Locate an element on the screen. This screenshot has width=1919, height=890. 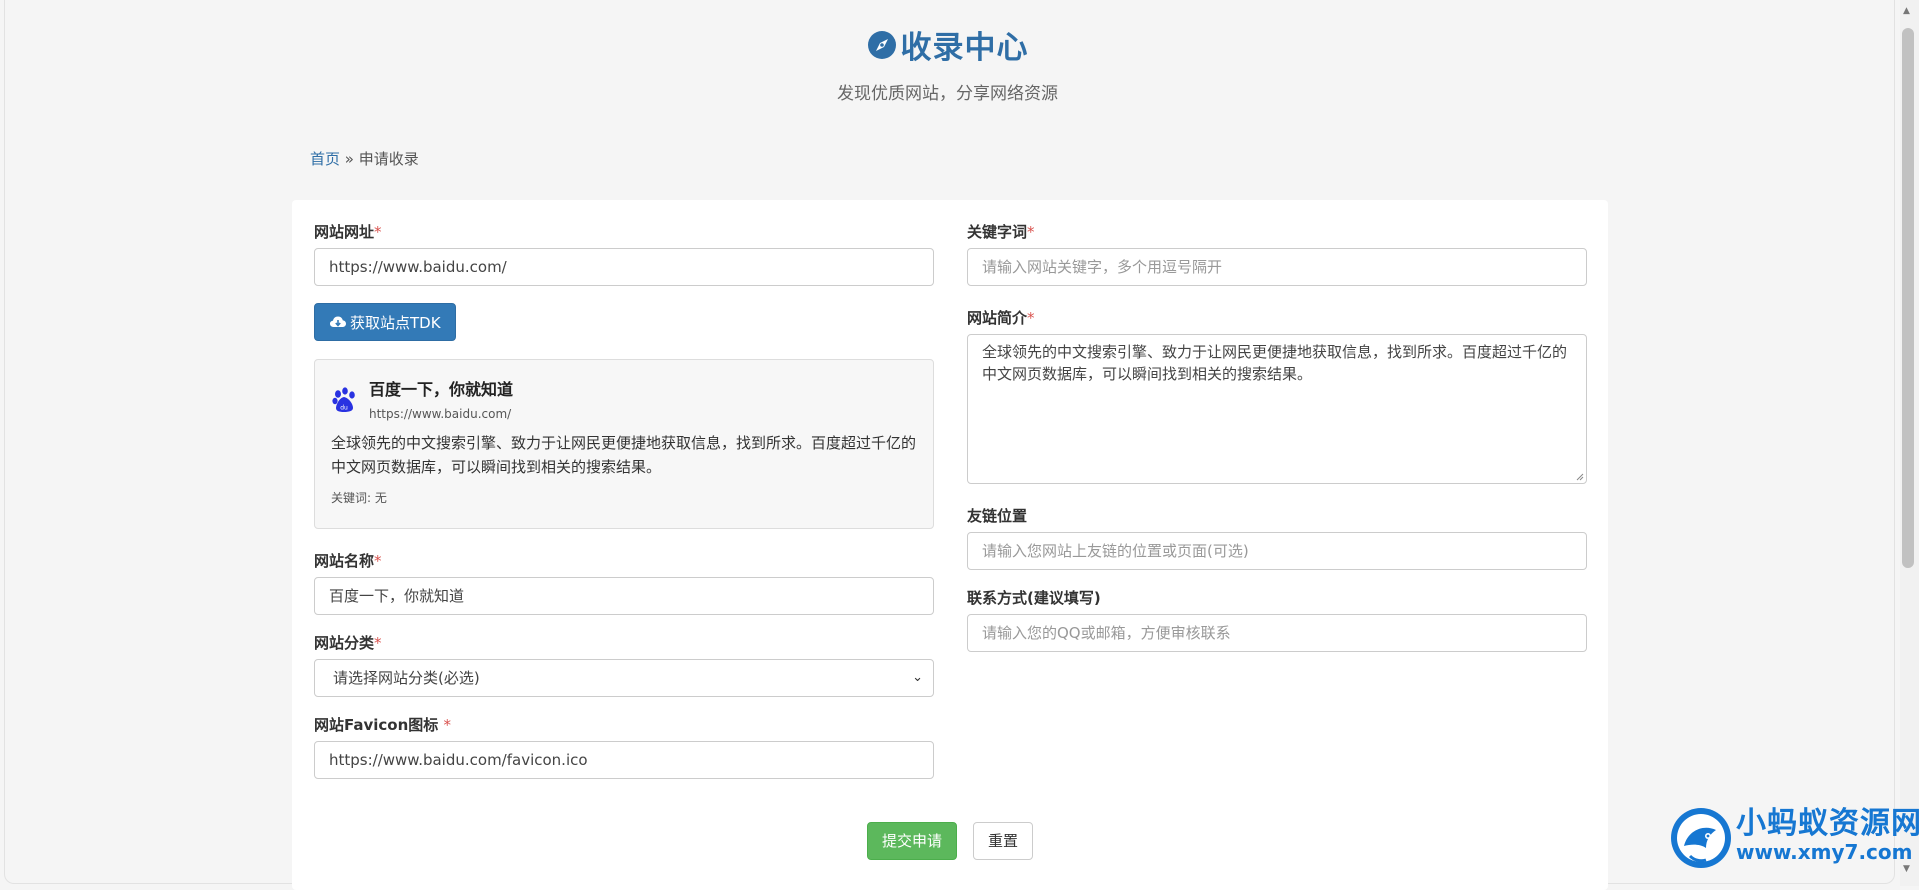
chevron-down-icon: ⌄ is located at coordinates (917, 677).